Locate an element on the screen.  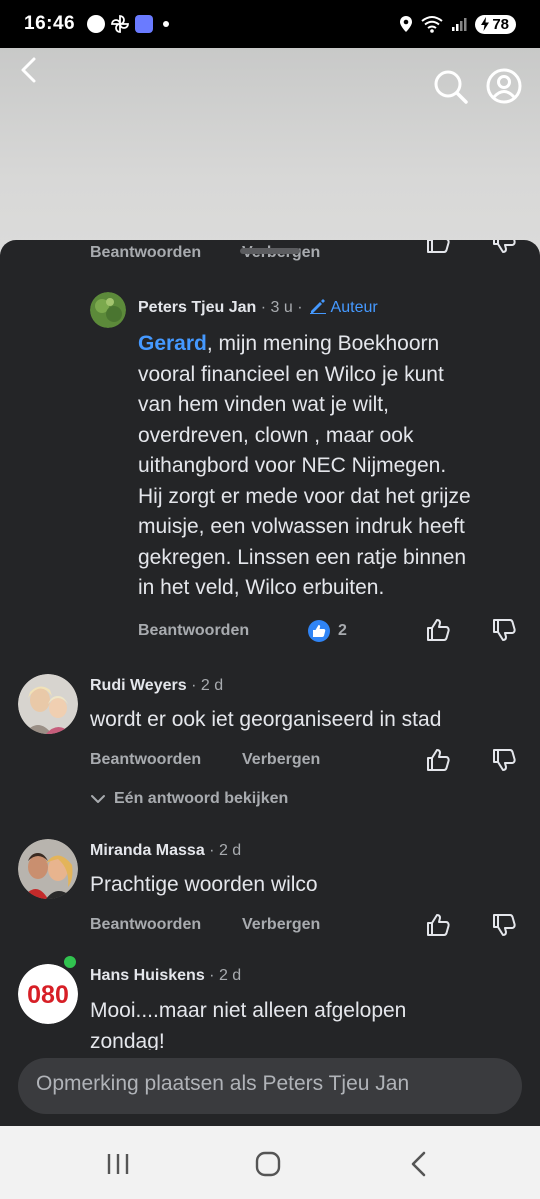
comment-time: · 3 u · is located at coordinates (281, 307).